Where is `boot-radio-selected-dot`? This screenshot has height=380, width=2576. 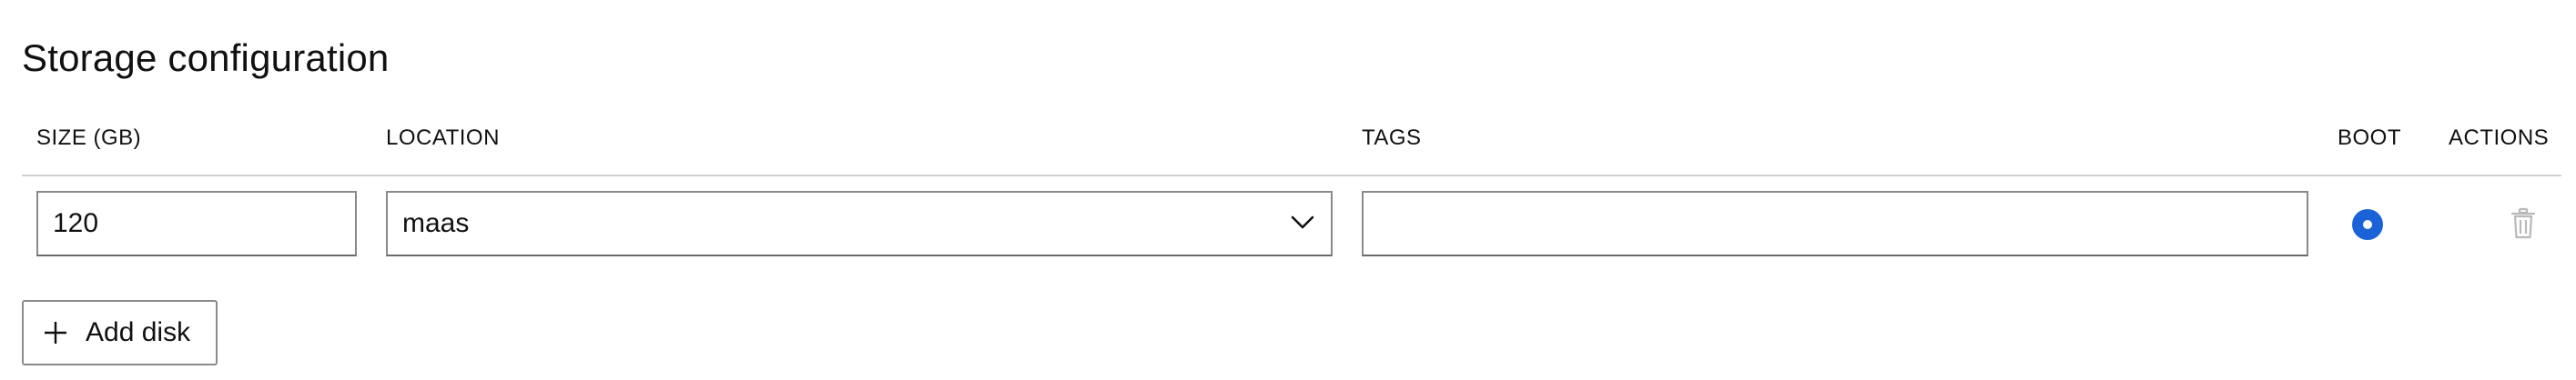 boot-radio-selected-dot is located at coordinates (2367, 224).